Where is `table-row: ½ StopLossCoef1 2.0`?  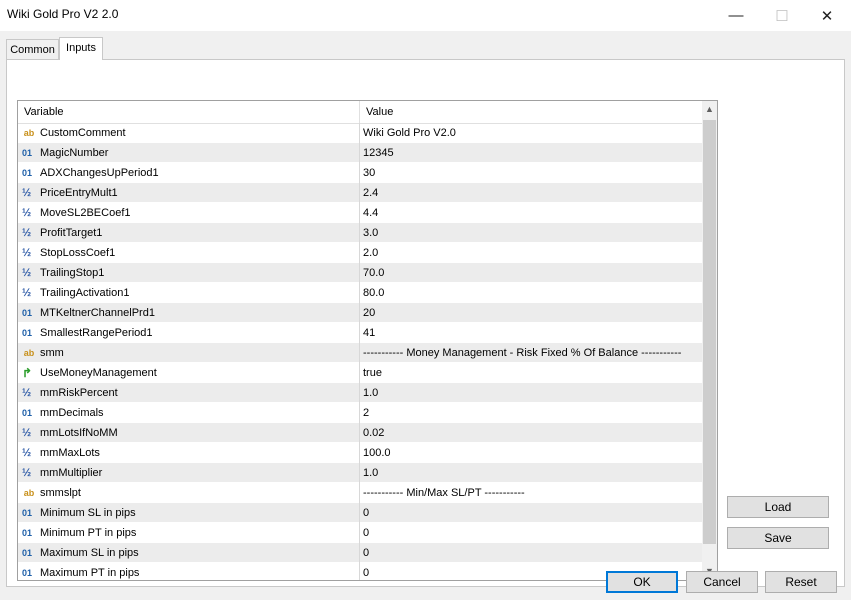 table-row: ½ StopLossCoef1 2.0 is located at coordinates (360, 253).